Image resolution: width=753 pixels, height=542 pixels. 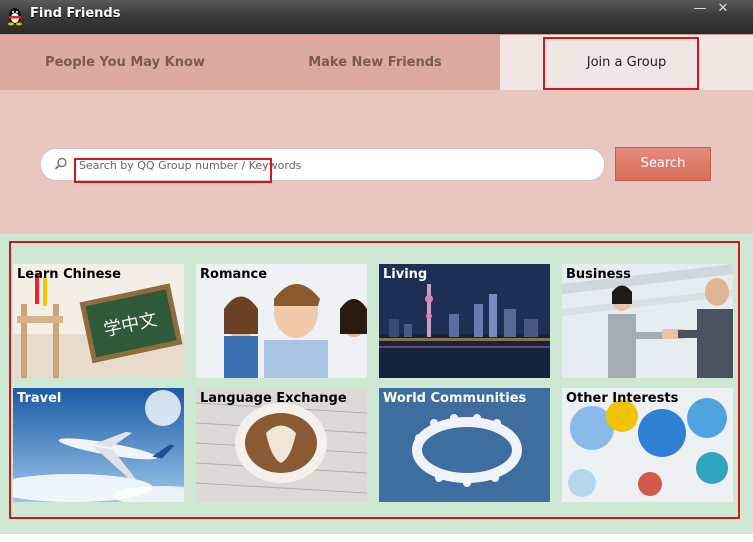 I want to click on category-label: Romance, so click(x=234, y=274).